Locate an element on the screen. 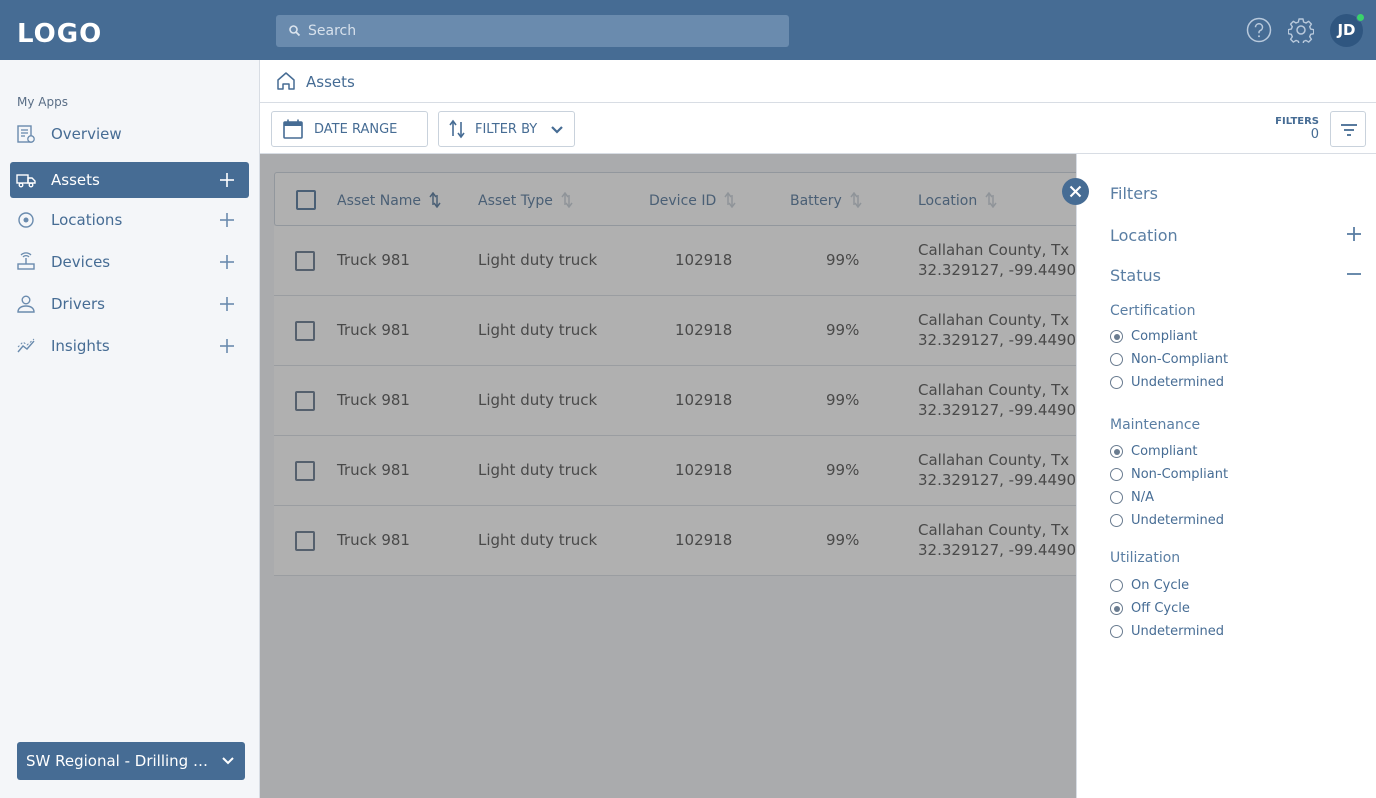  search-box is located at coordinates (532, 31).